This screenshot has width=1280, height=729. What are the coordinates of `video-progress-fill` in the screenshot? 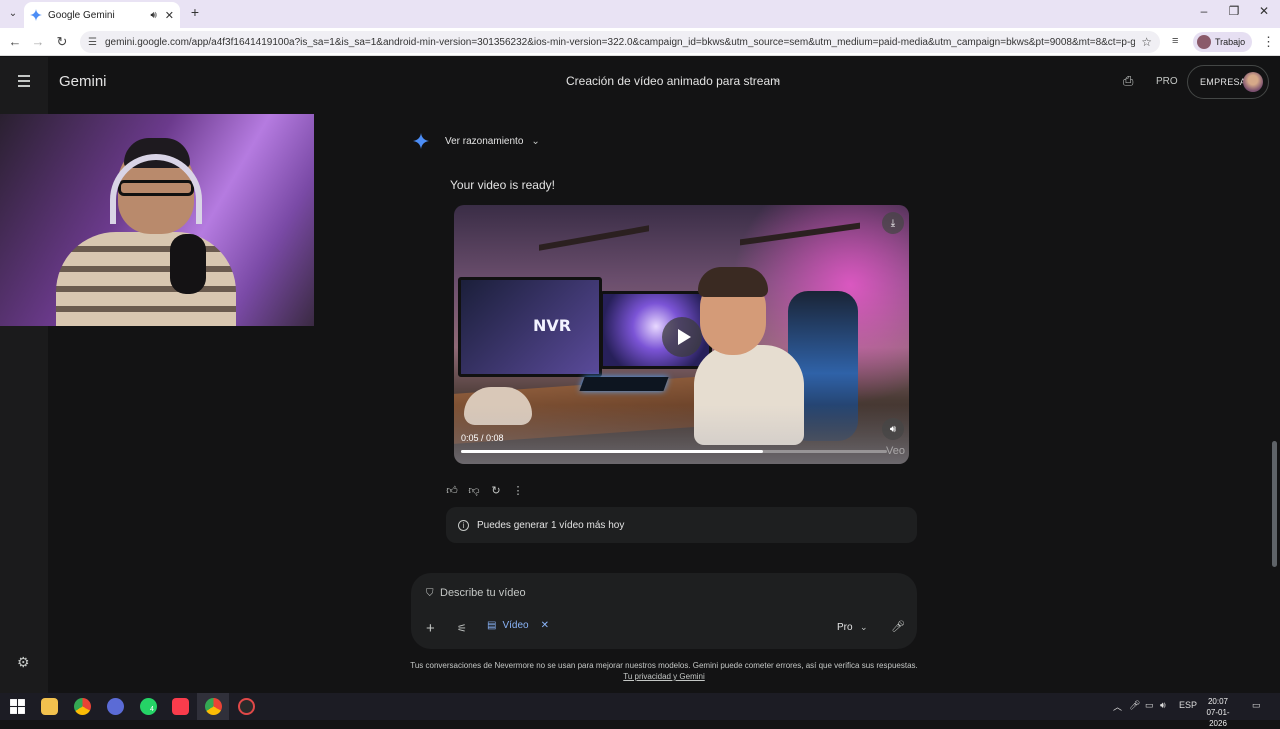 It's located at (612, 451).